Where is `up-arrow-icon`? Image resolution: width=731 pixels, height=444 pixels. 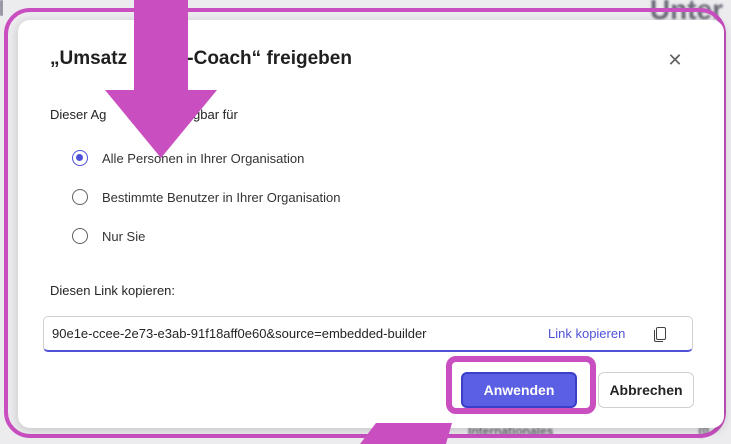 up-arrow-icon is located at coordinates (406, 433).